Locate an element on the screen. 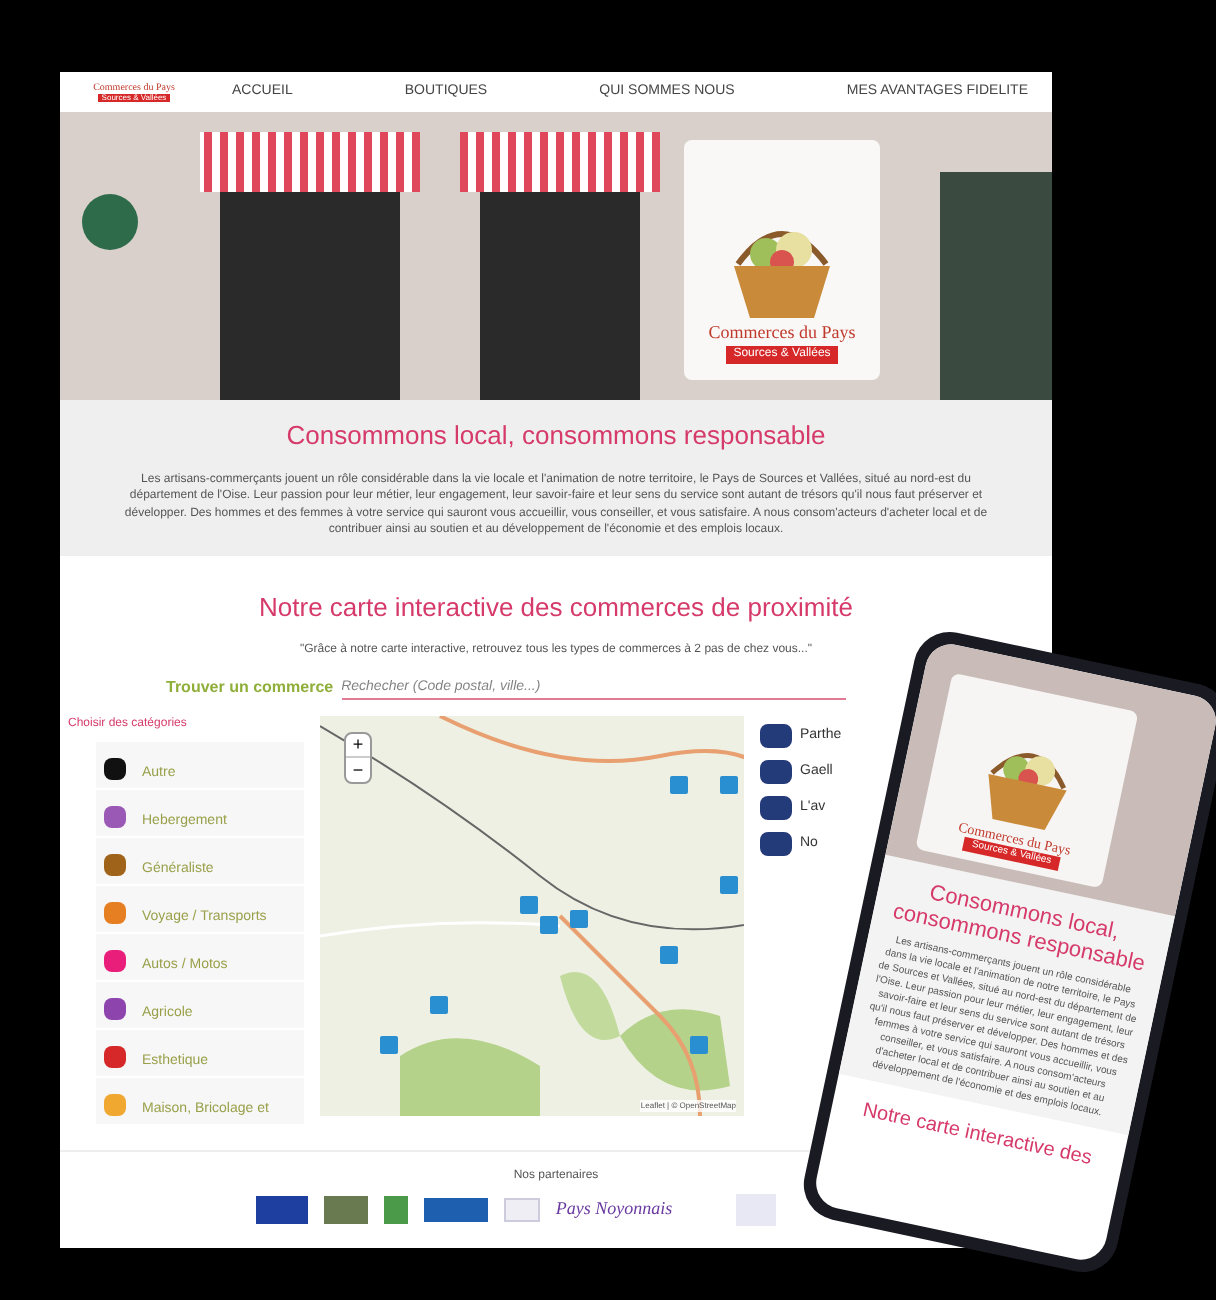 This screenshot has width=1216, height=1300. map-heading: Notre carte interactive des commerces de proximité is located at coordinates (556, 607).